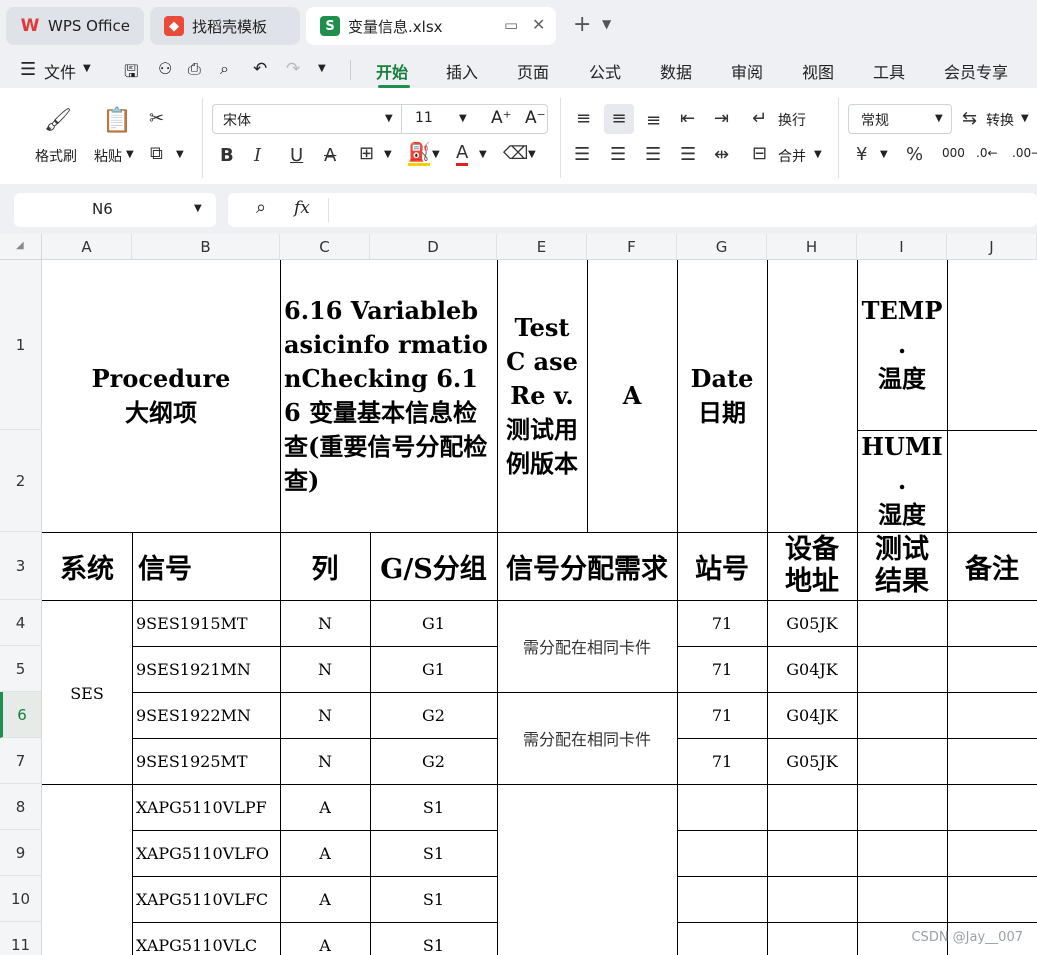  Describe the element at coordinates (56, 156) in the screenshot. I see `format-painter-button: 格式刷` at that location.